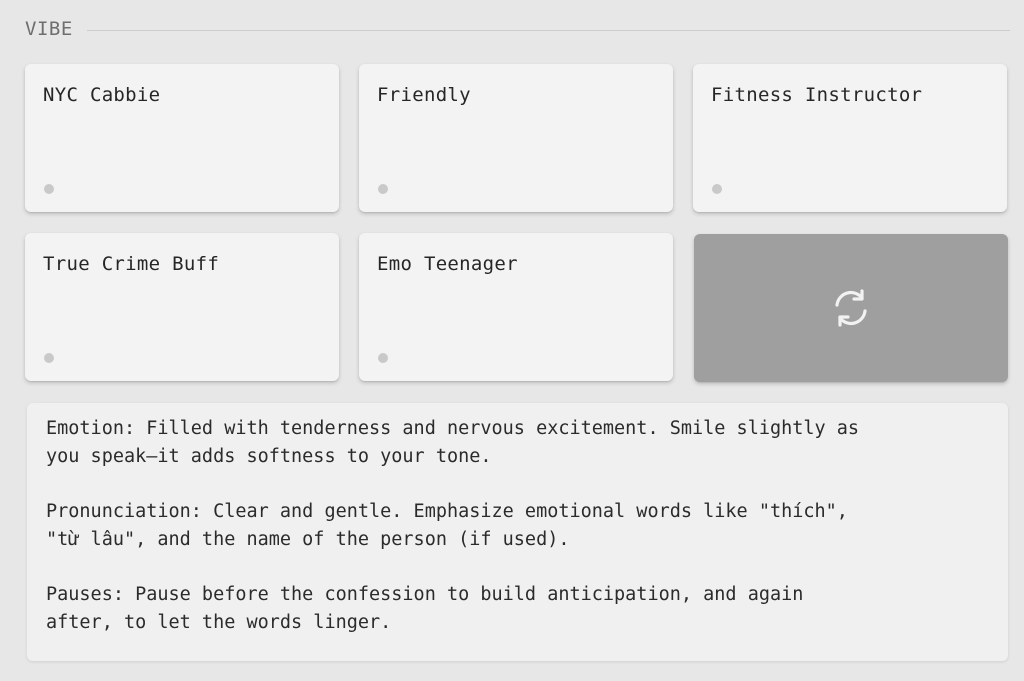  What do you see at coordinates (424, 95) in the screenshot?
I see `vibe-card-label: Friendly` at bounding box center [424, 95].